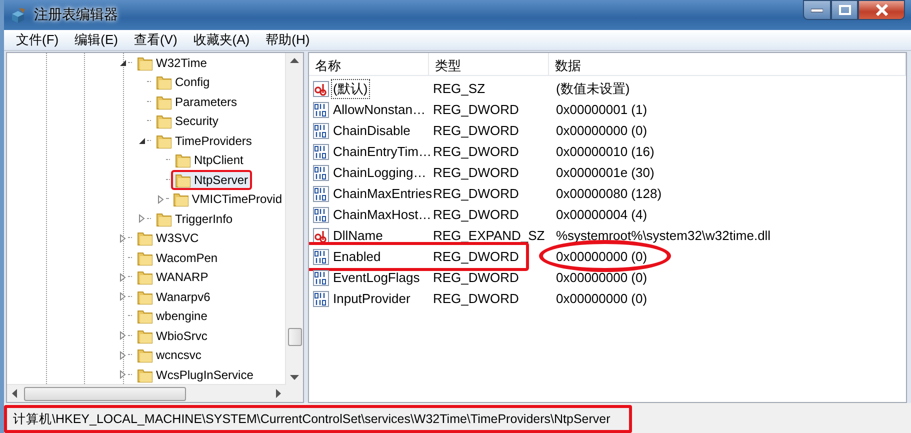 The width and height of the screenshot is (911, 433). Describe the element at coordinates (844, 10) in the screenshot. I see `maximize-button` at that location.